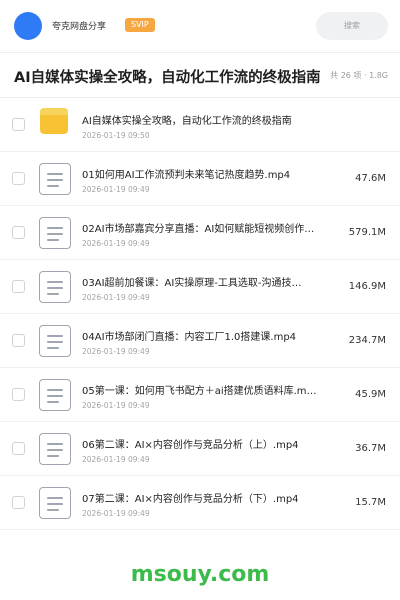  I want to click on item-name: 04AI市场部闭门直播：内容工厂1.0搭建课.mp4, so click(213, 335).